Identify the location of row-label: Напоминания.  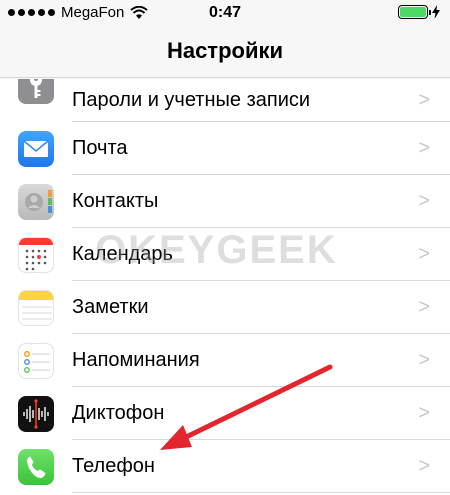
(136, 360).